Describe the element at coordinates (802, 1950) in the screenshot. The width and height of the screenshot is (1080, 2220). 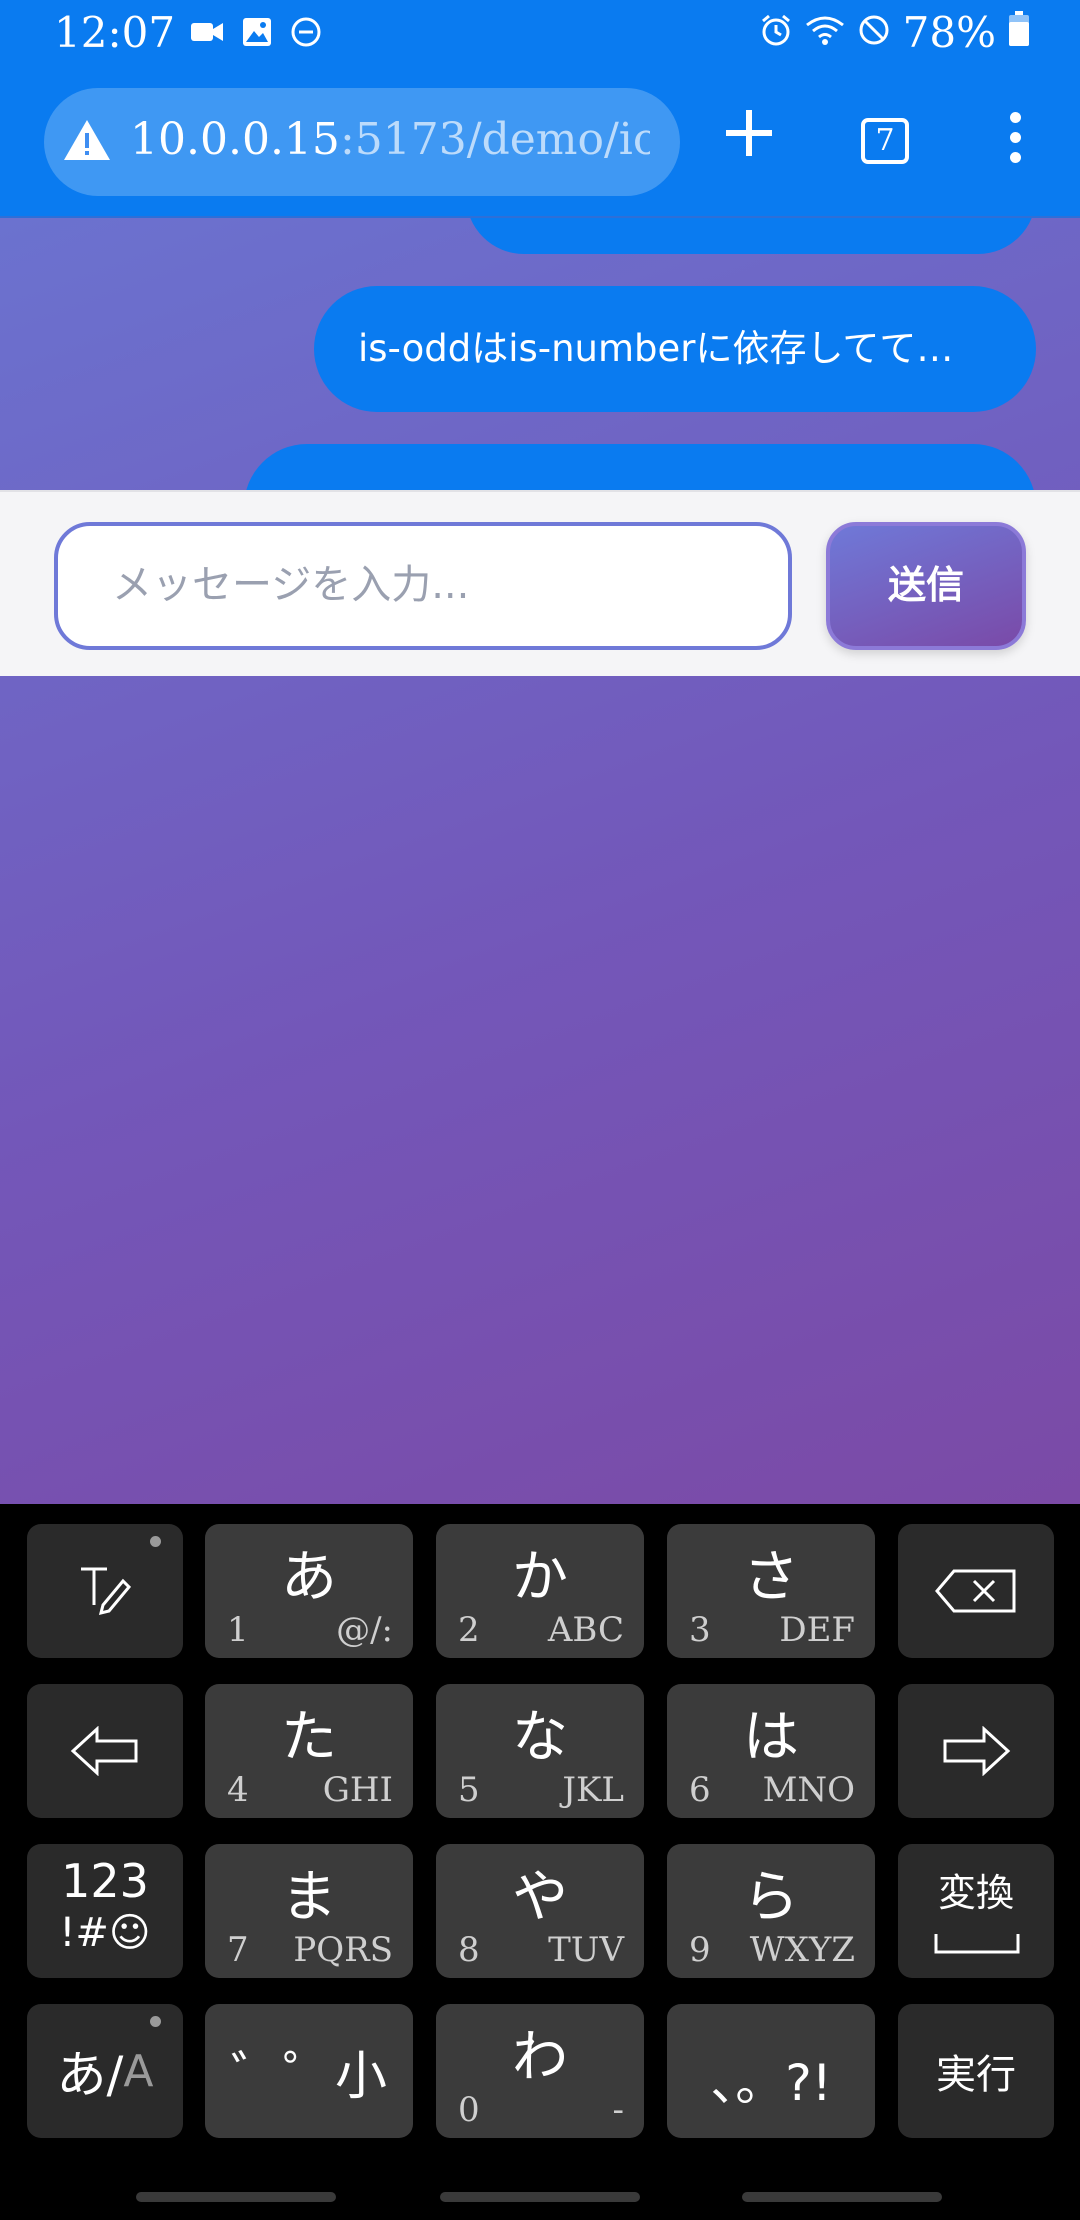
I see `key-letters: WXYZ` at that location.